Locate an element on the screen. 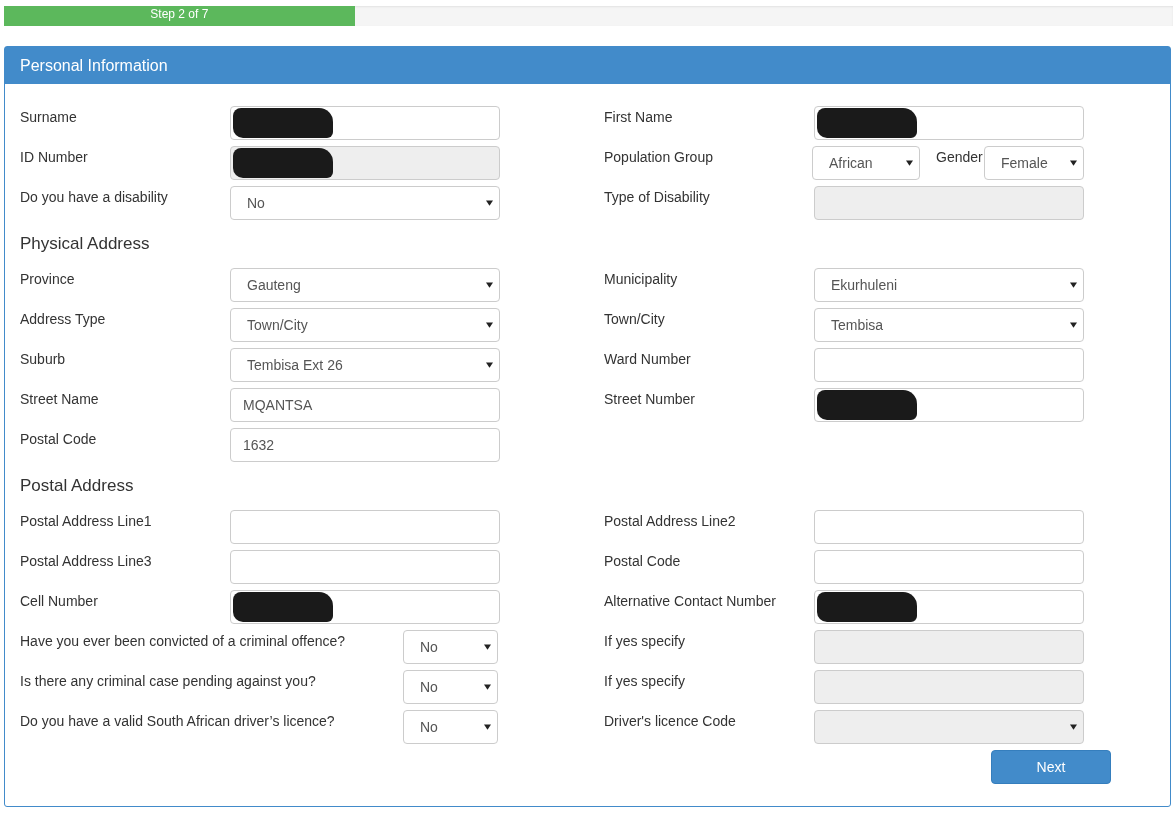 Image resolution: width=1175 pixels, height=814 pixels. field-label: Surname is located at coordinates (49, 117).